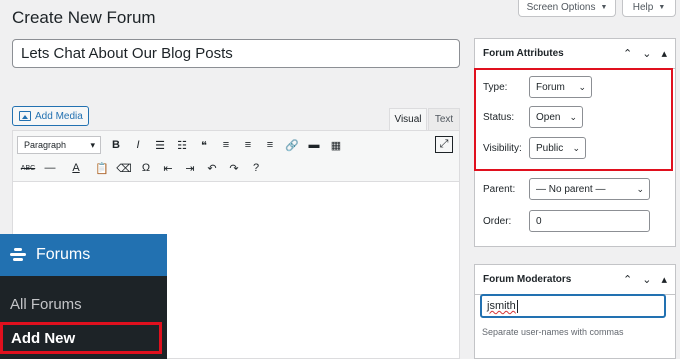 Image resolution: width=680 pixels, height=359 pixels. Describe the element at coordinates (523, 53) in the screenshot. I see `forum-attributes-title: Forum Attributes` at that location.